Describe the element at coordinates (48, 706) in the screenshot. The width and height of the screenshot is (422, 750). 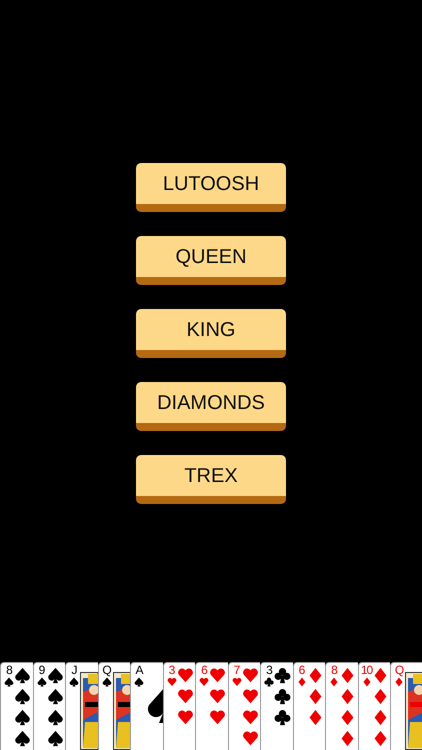
I see `playing-card: 9` at that location.